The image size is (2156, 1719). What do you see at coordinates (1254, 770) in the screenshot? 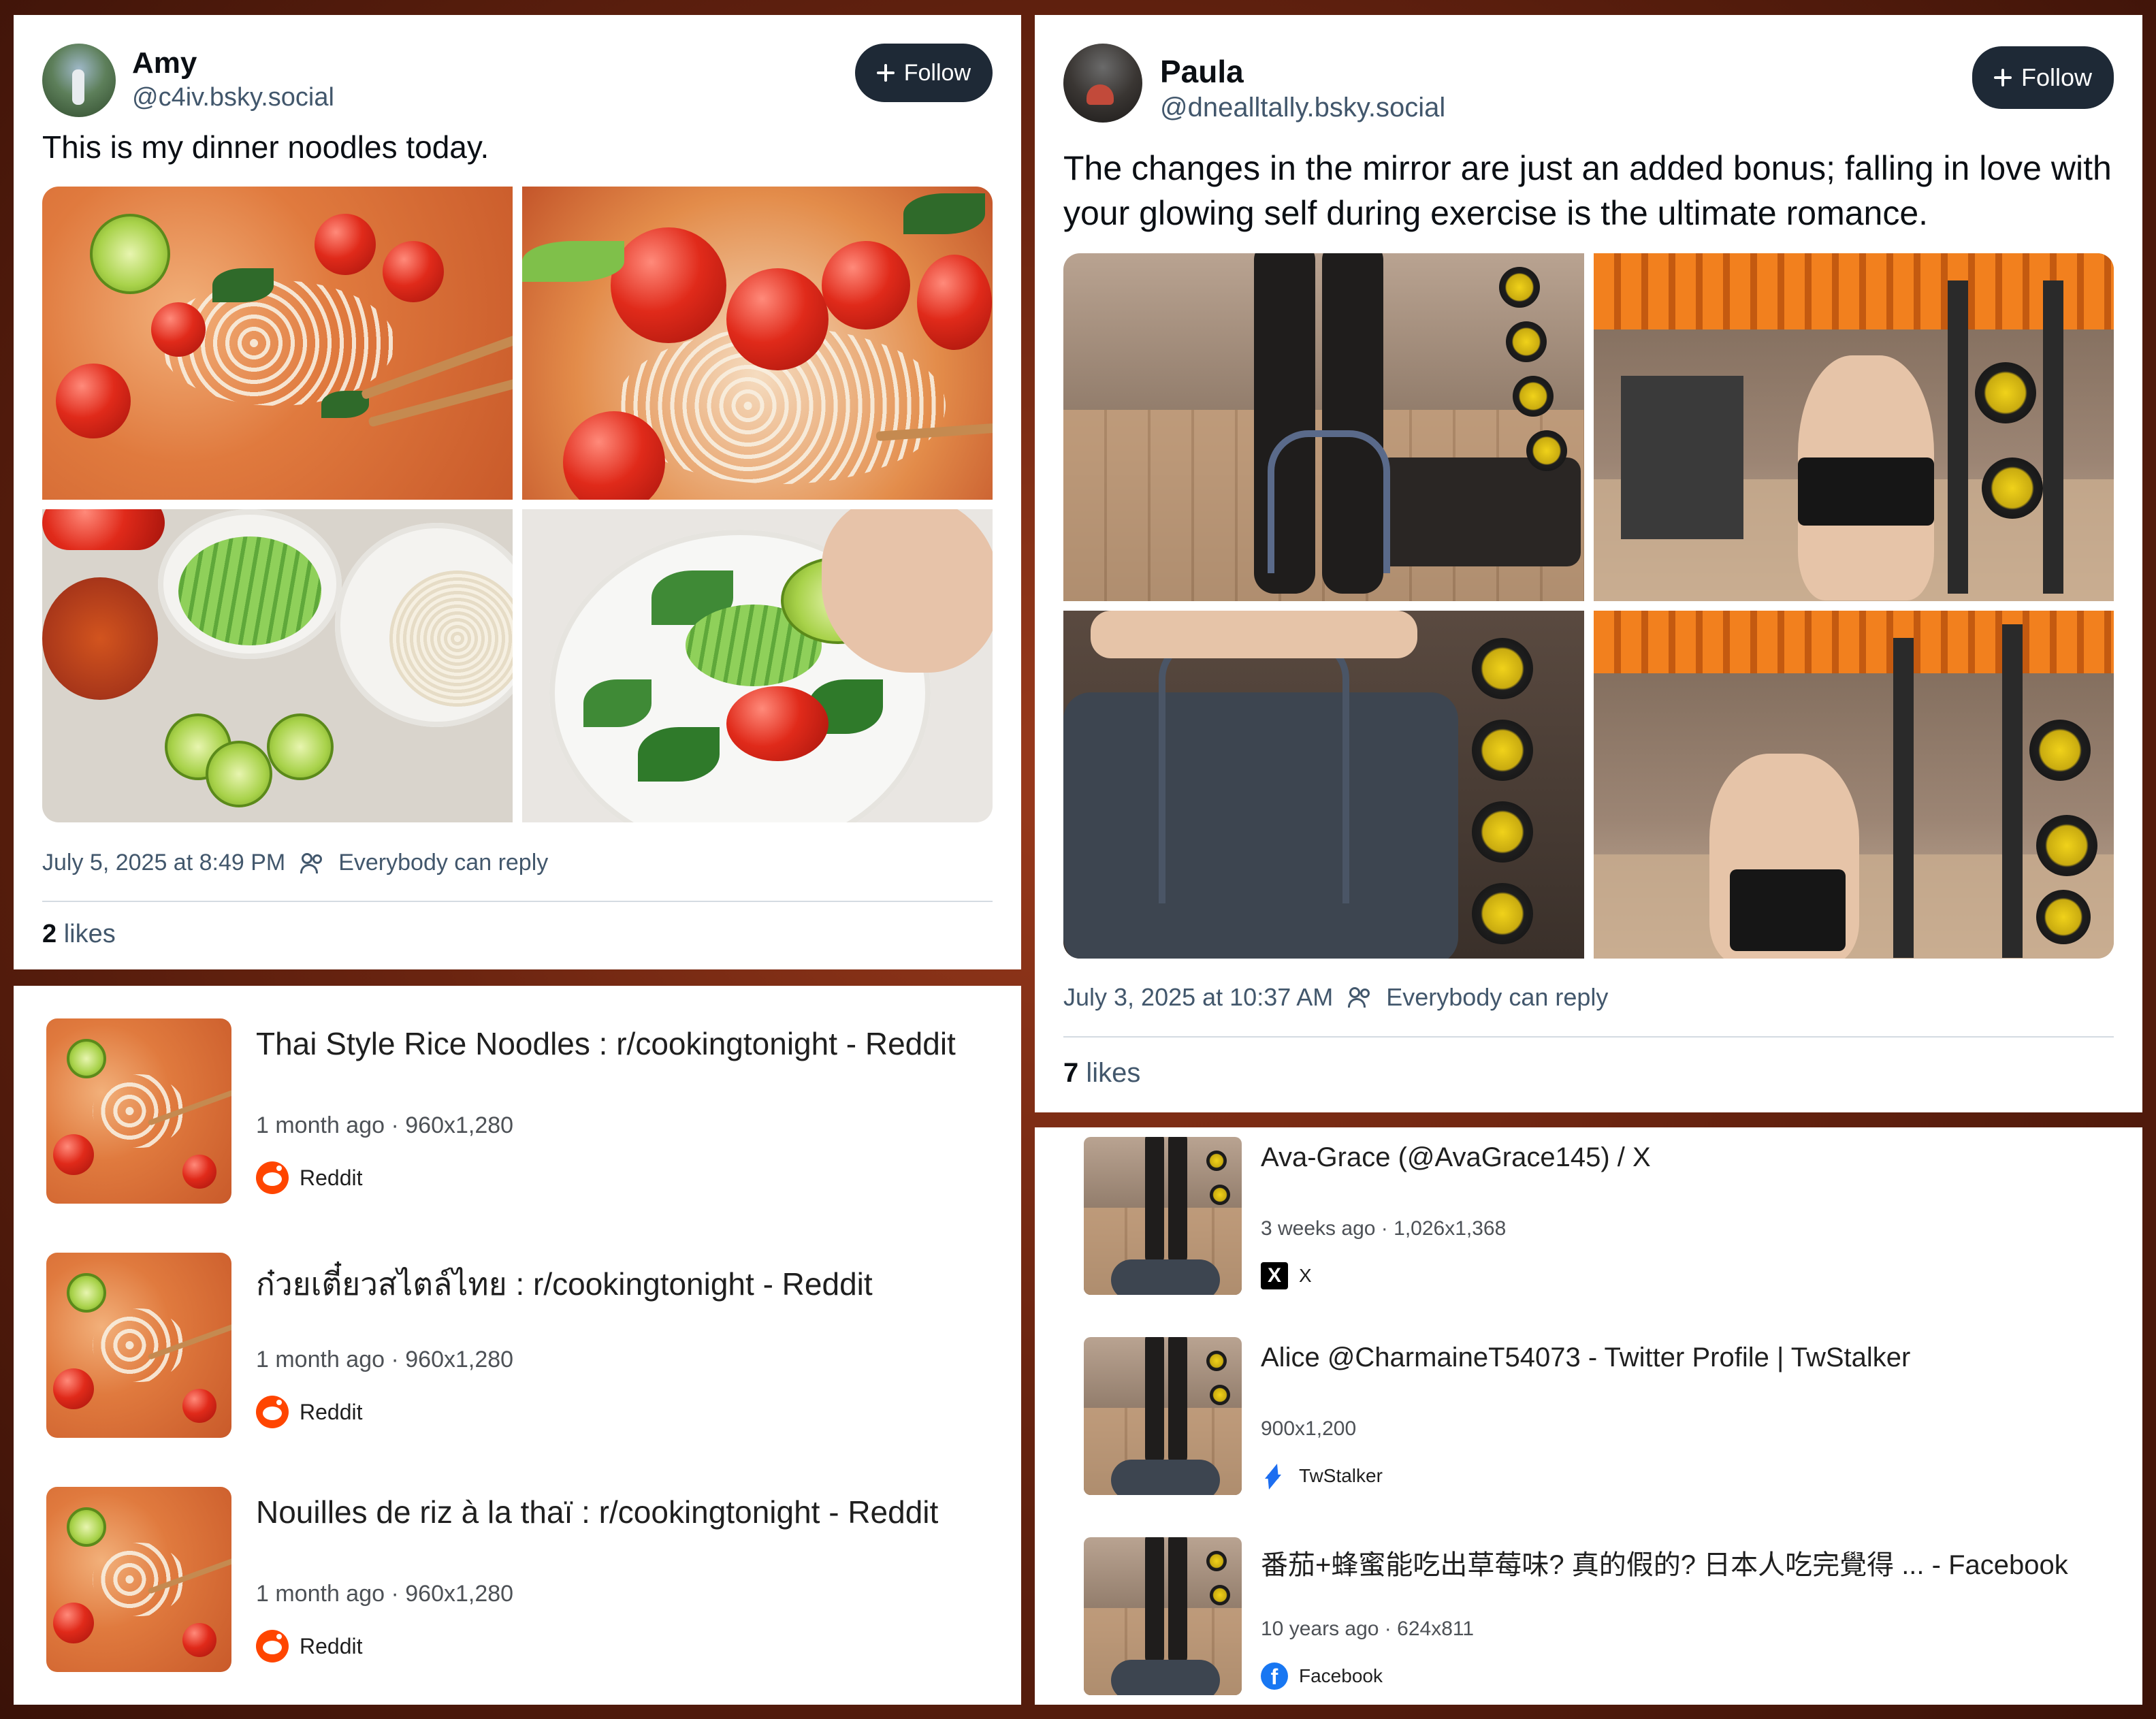
I see `bag-strap` at bounding box center [1254, 770].